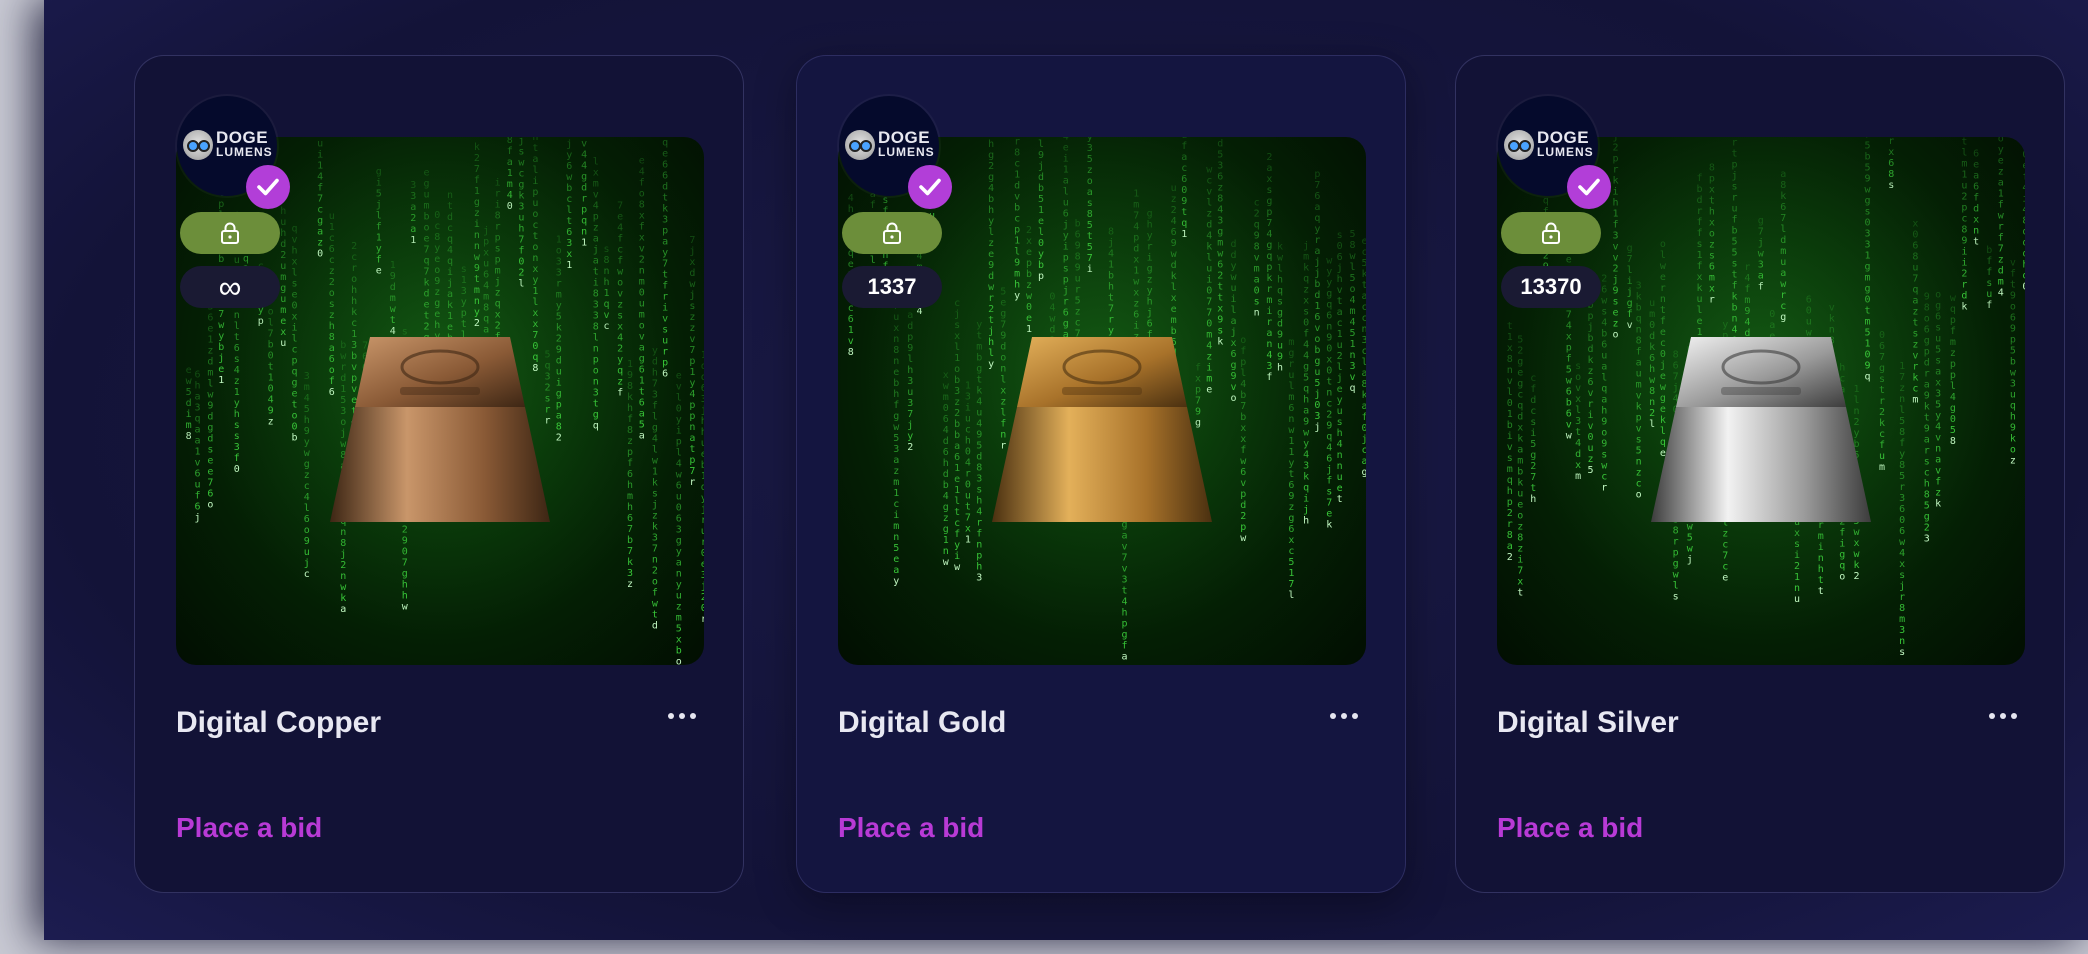 This screenshot has height=954, width=2088. I want to click on svg-text: f, so click(873, 205).